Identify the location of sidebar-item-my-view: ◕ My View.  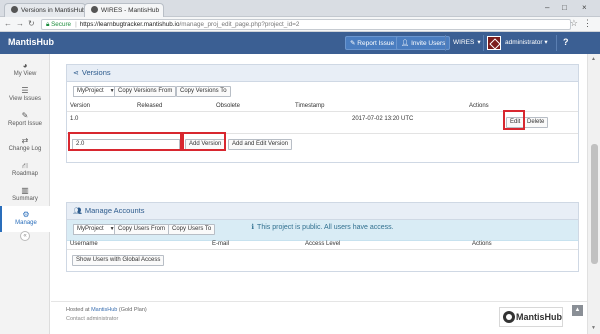
(25, 70).